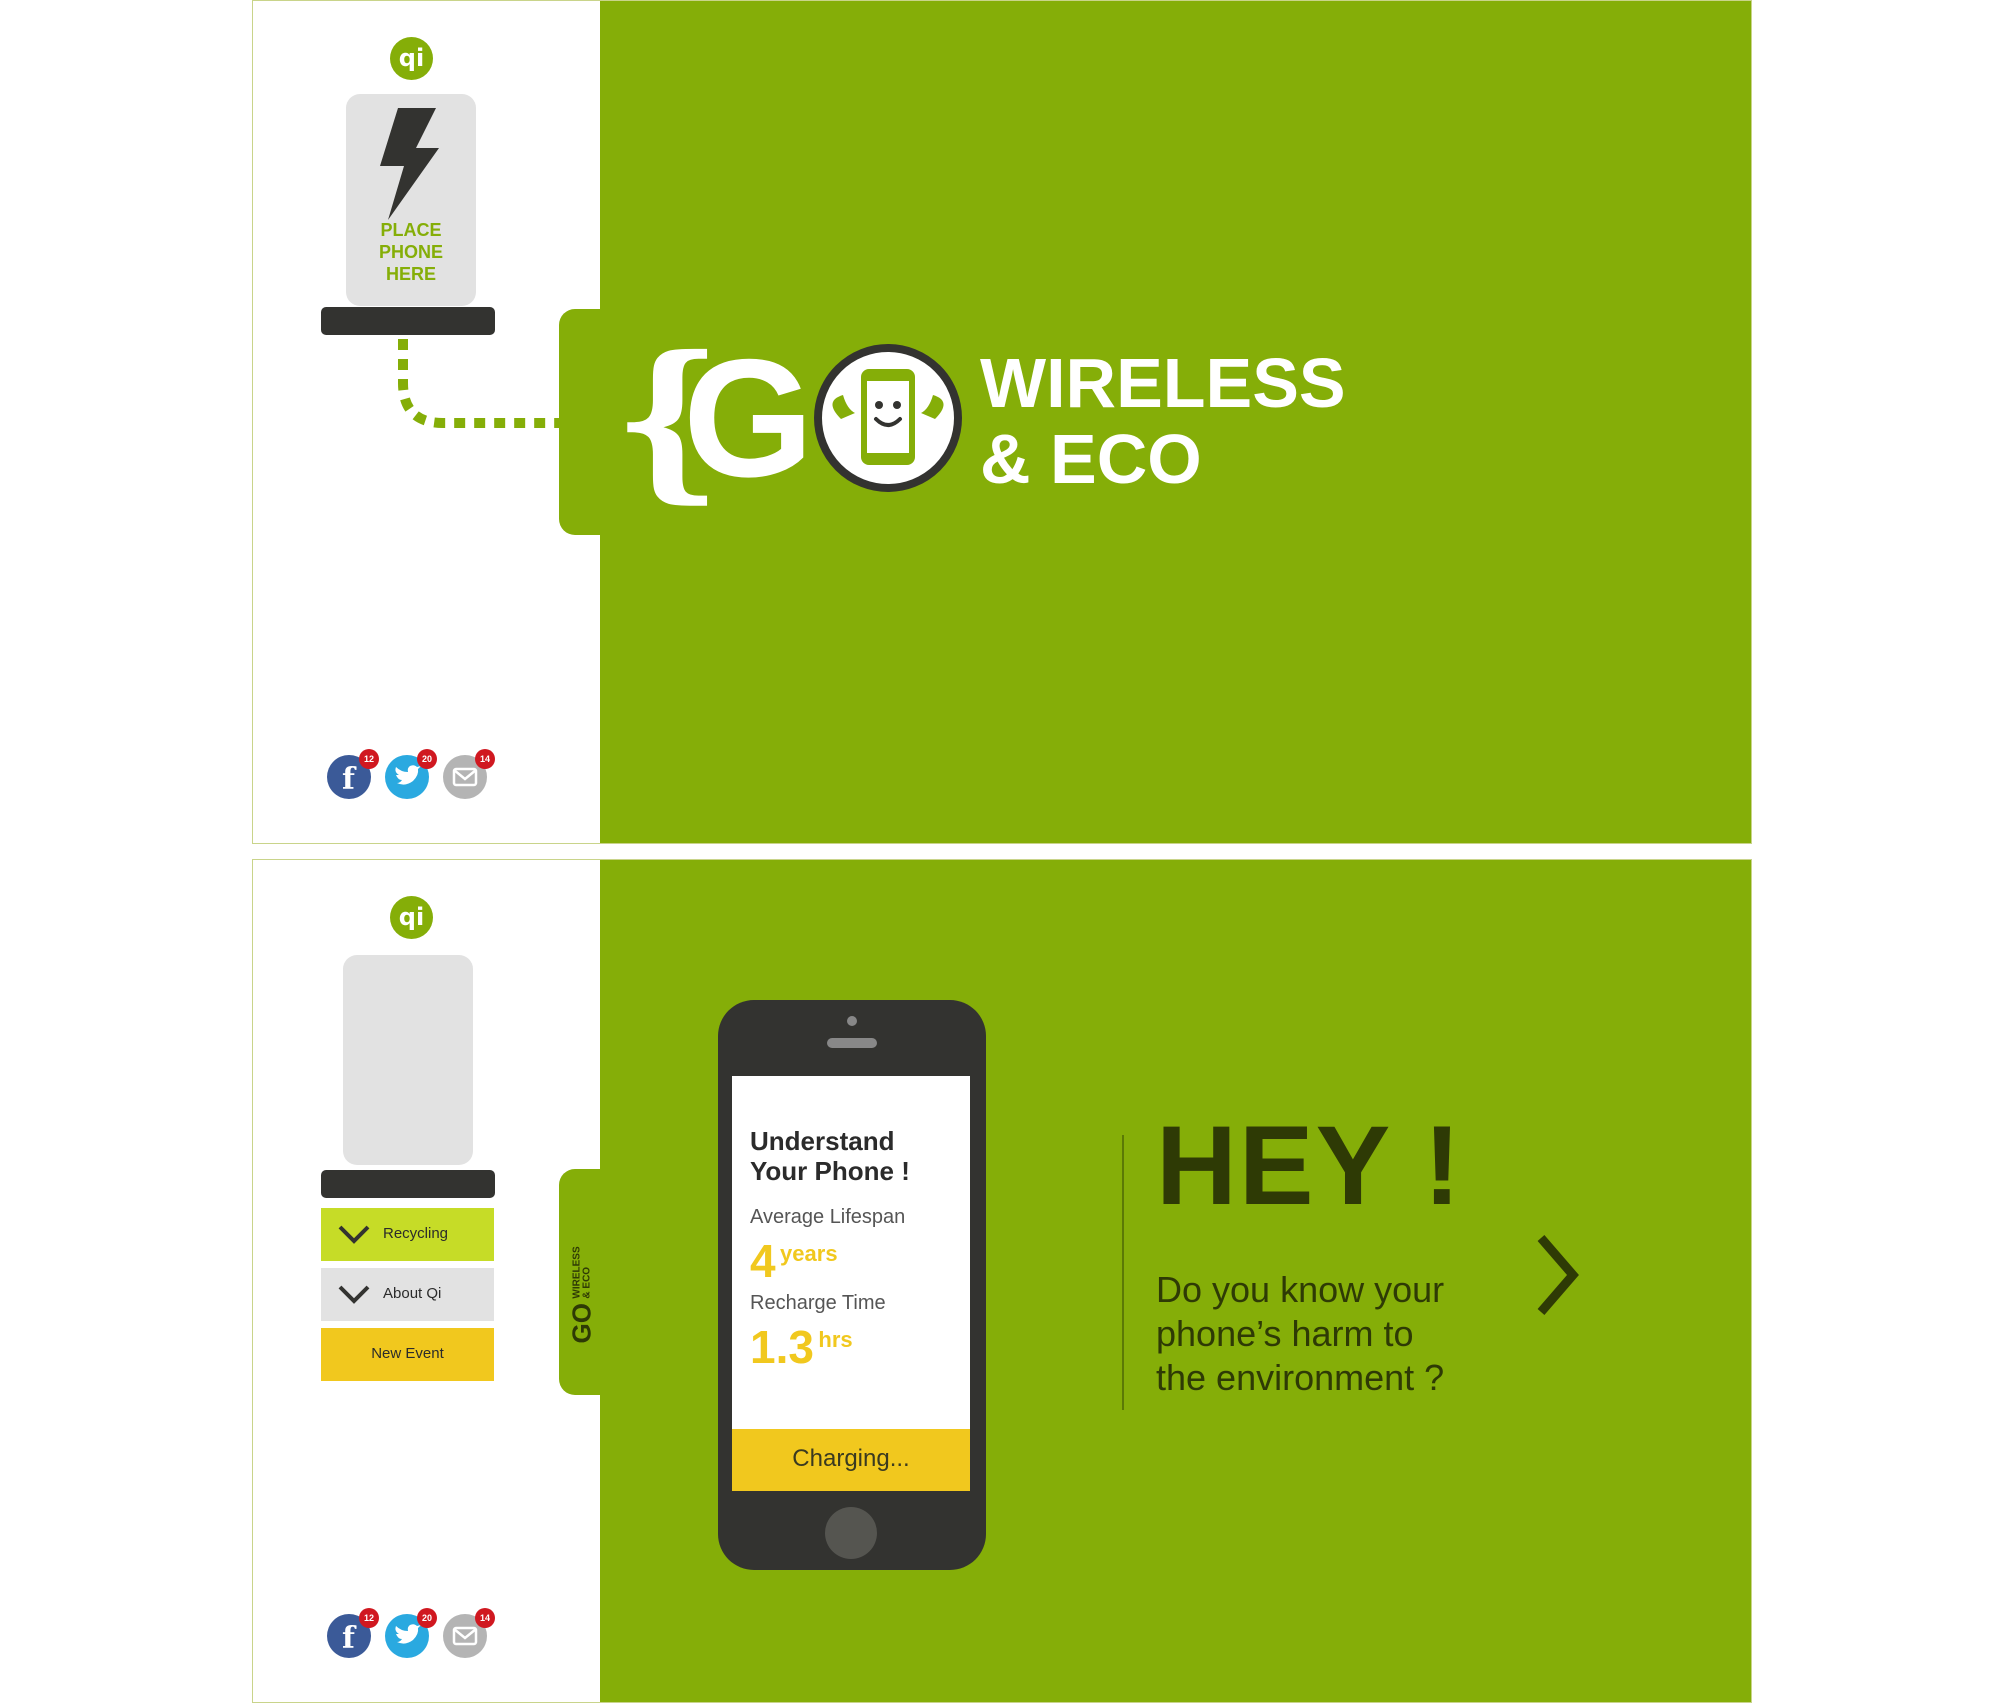  Describe the element at coordinates (416, 1233) in the screenshot. I see `menu-label: Recycling` at that location.